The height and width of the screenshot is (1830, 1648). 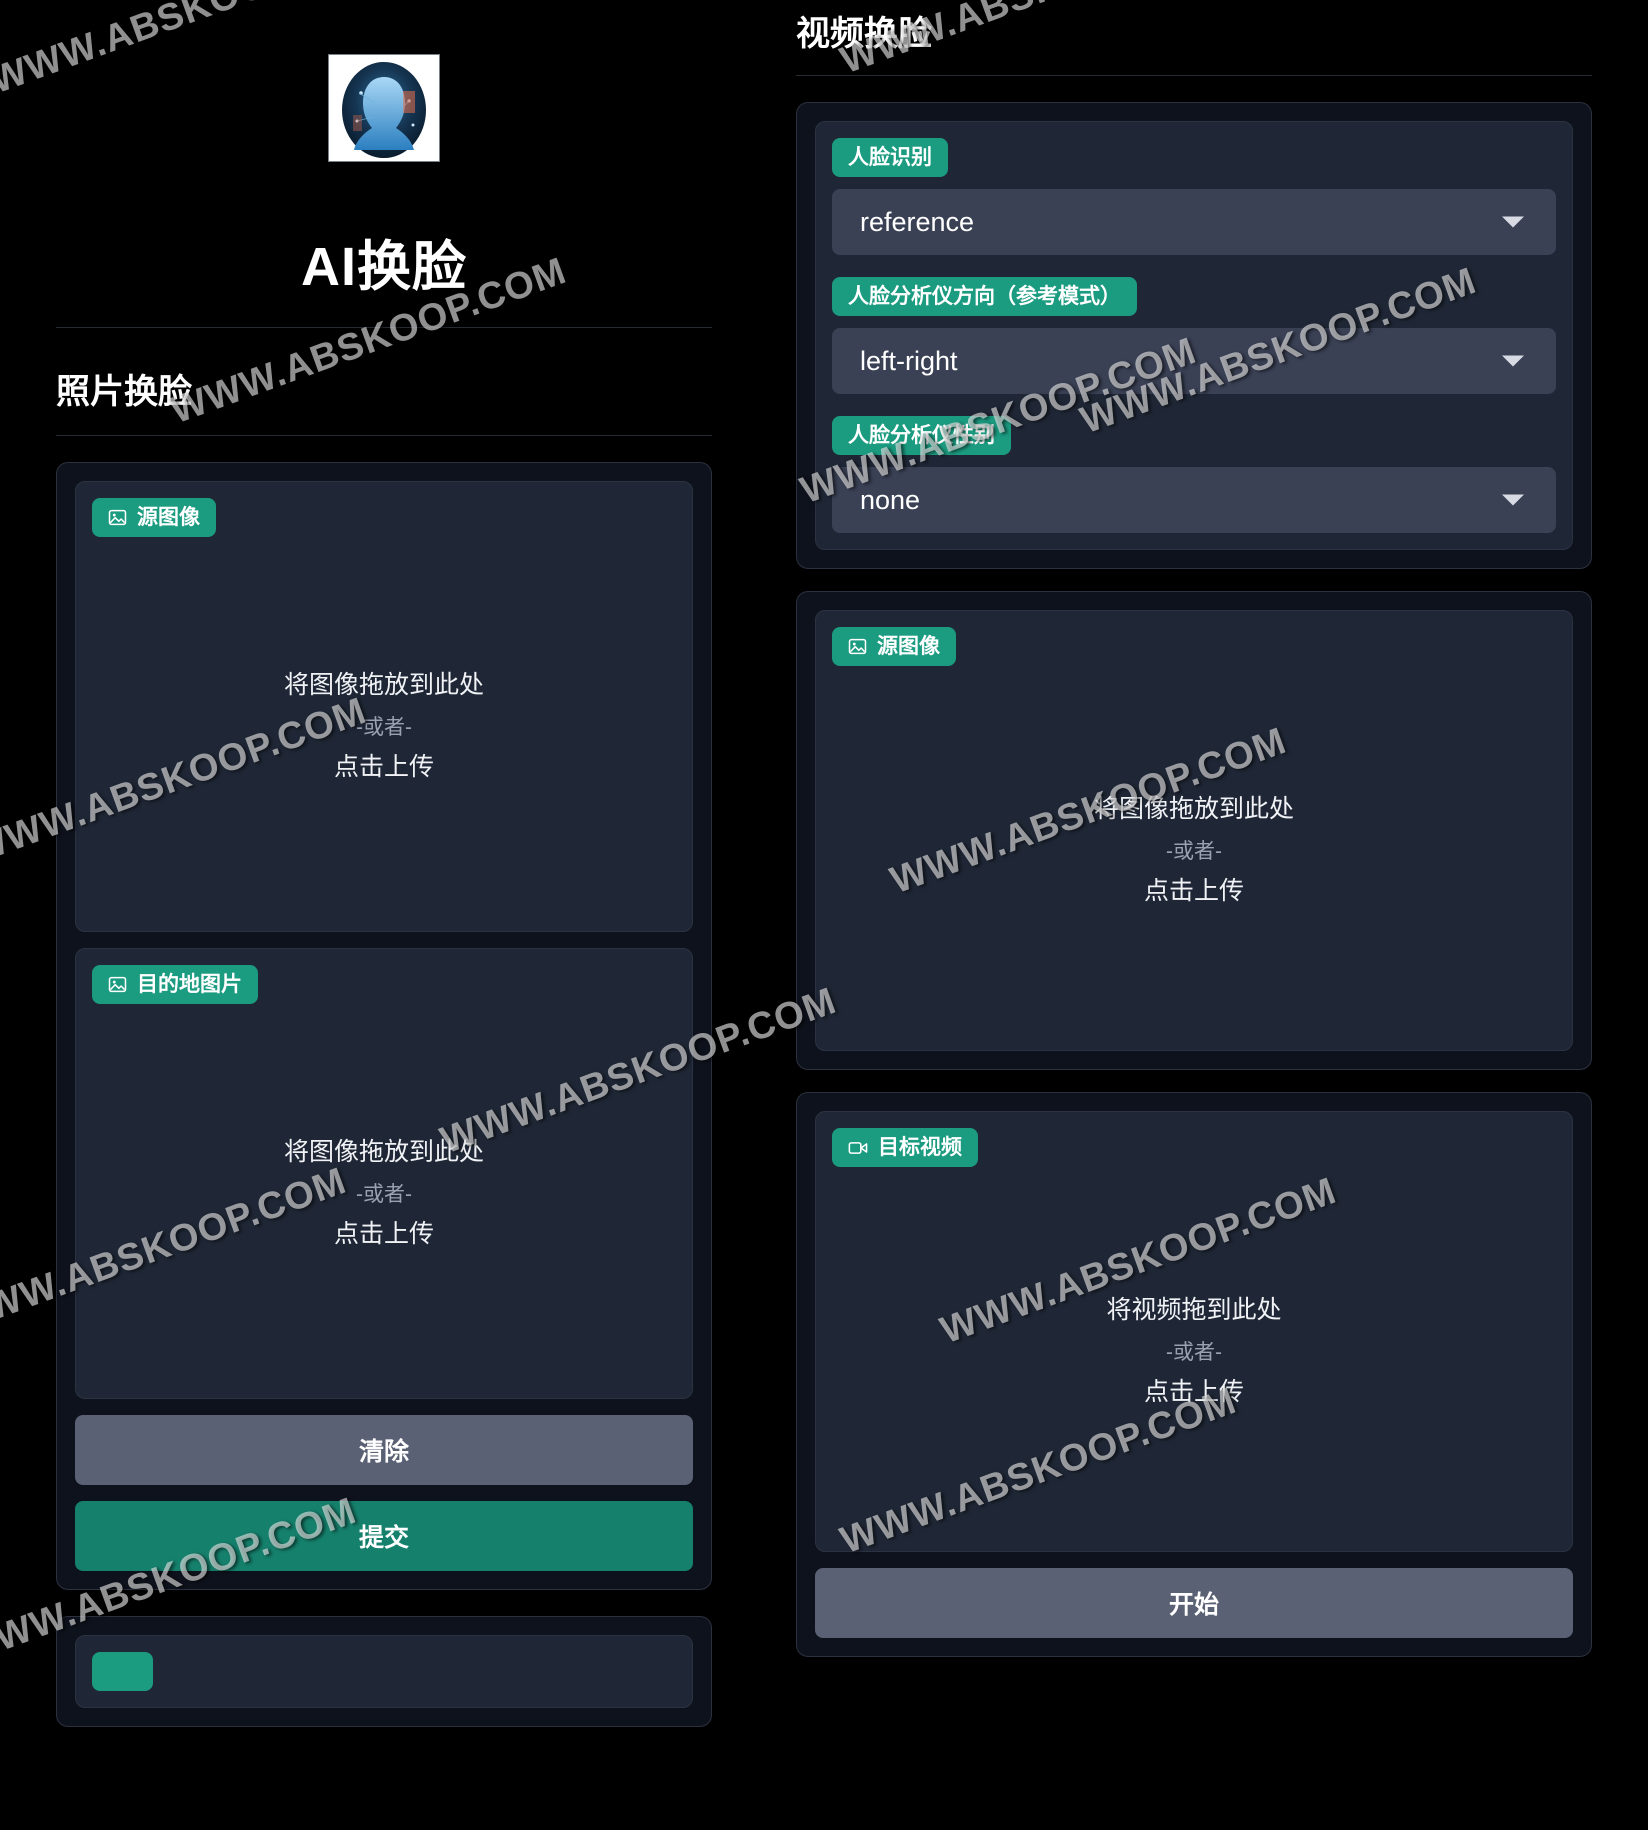 I want to click on video-settings-panel: 人脸识别 reference 人脸分析仪方向（参考模式） left-right, so click(x=1194, y=335).